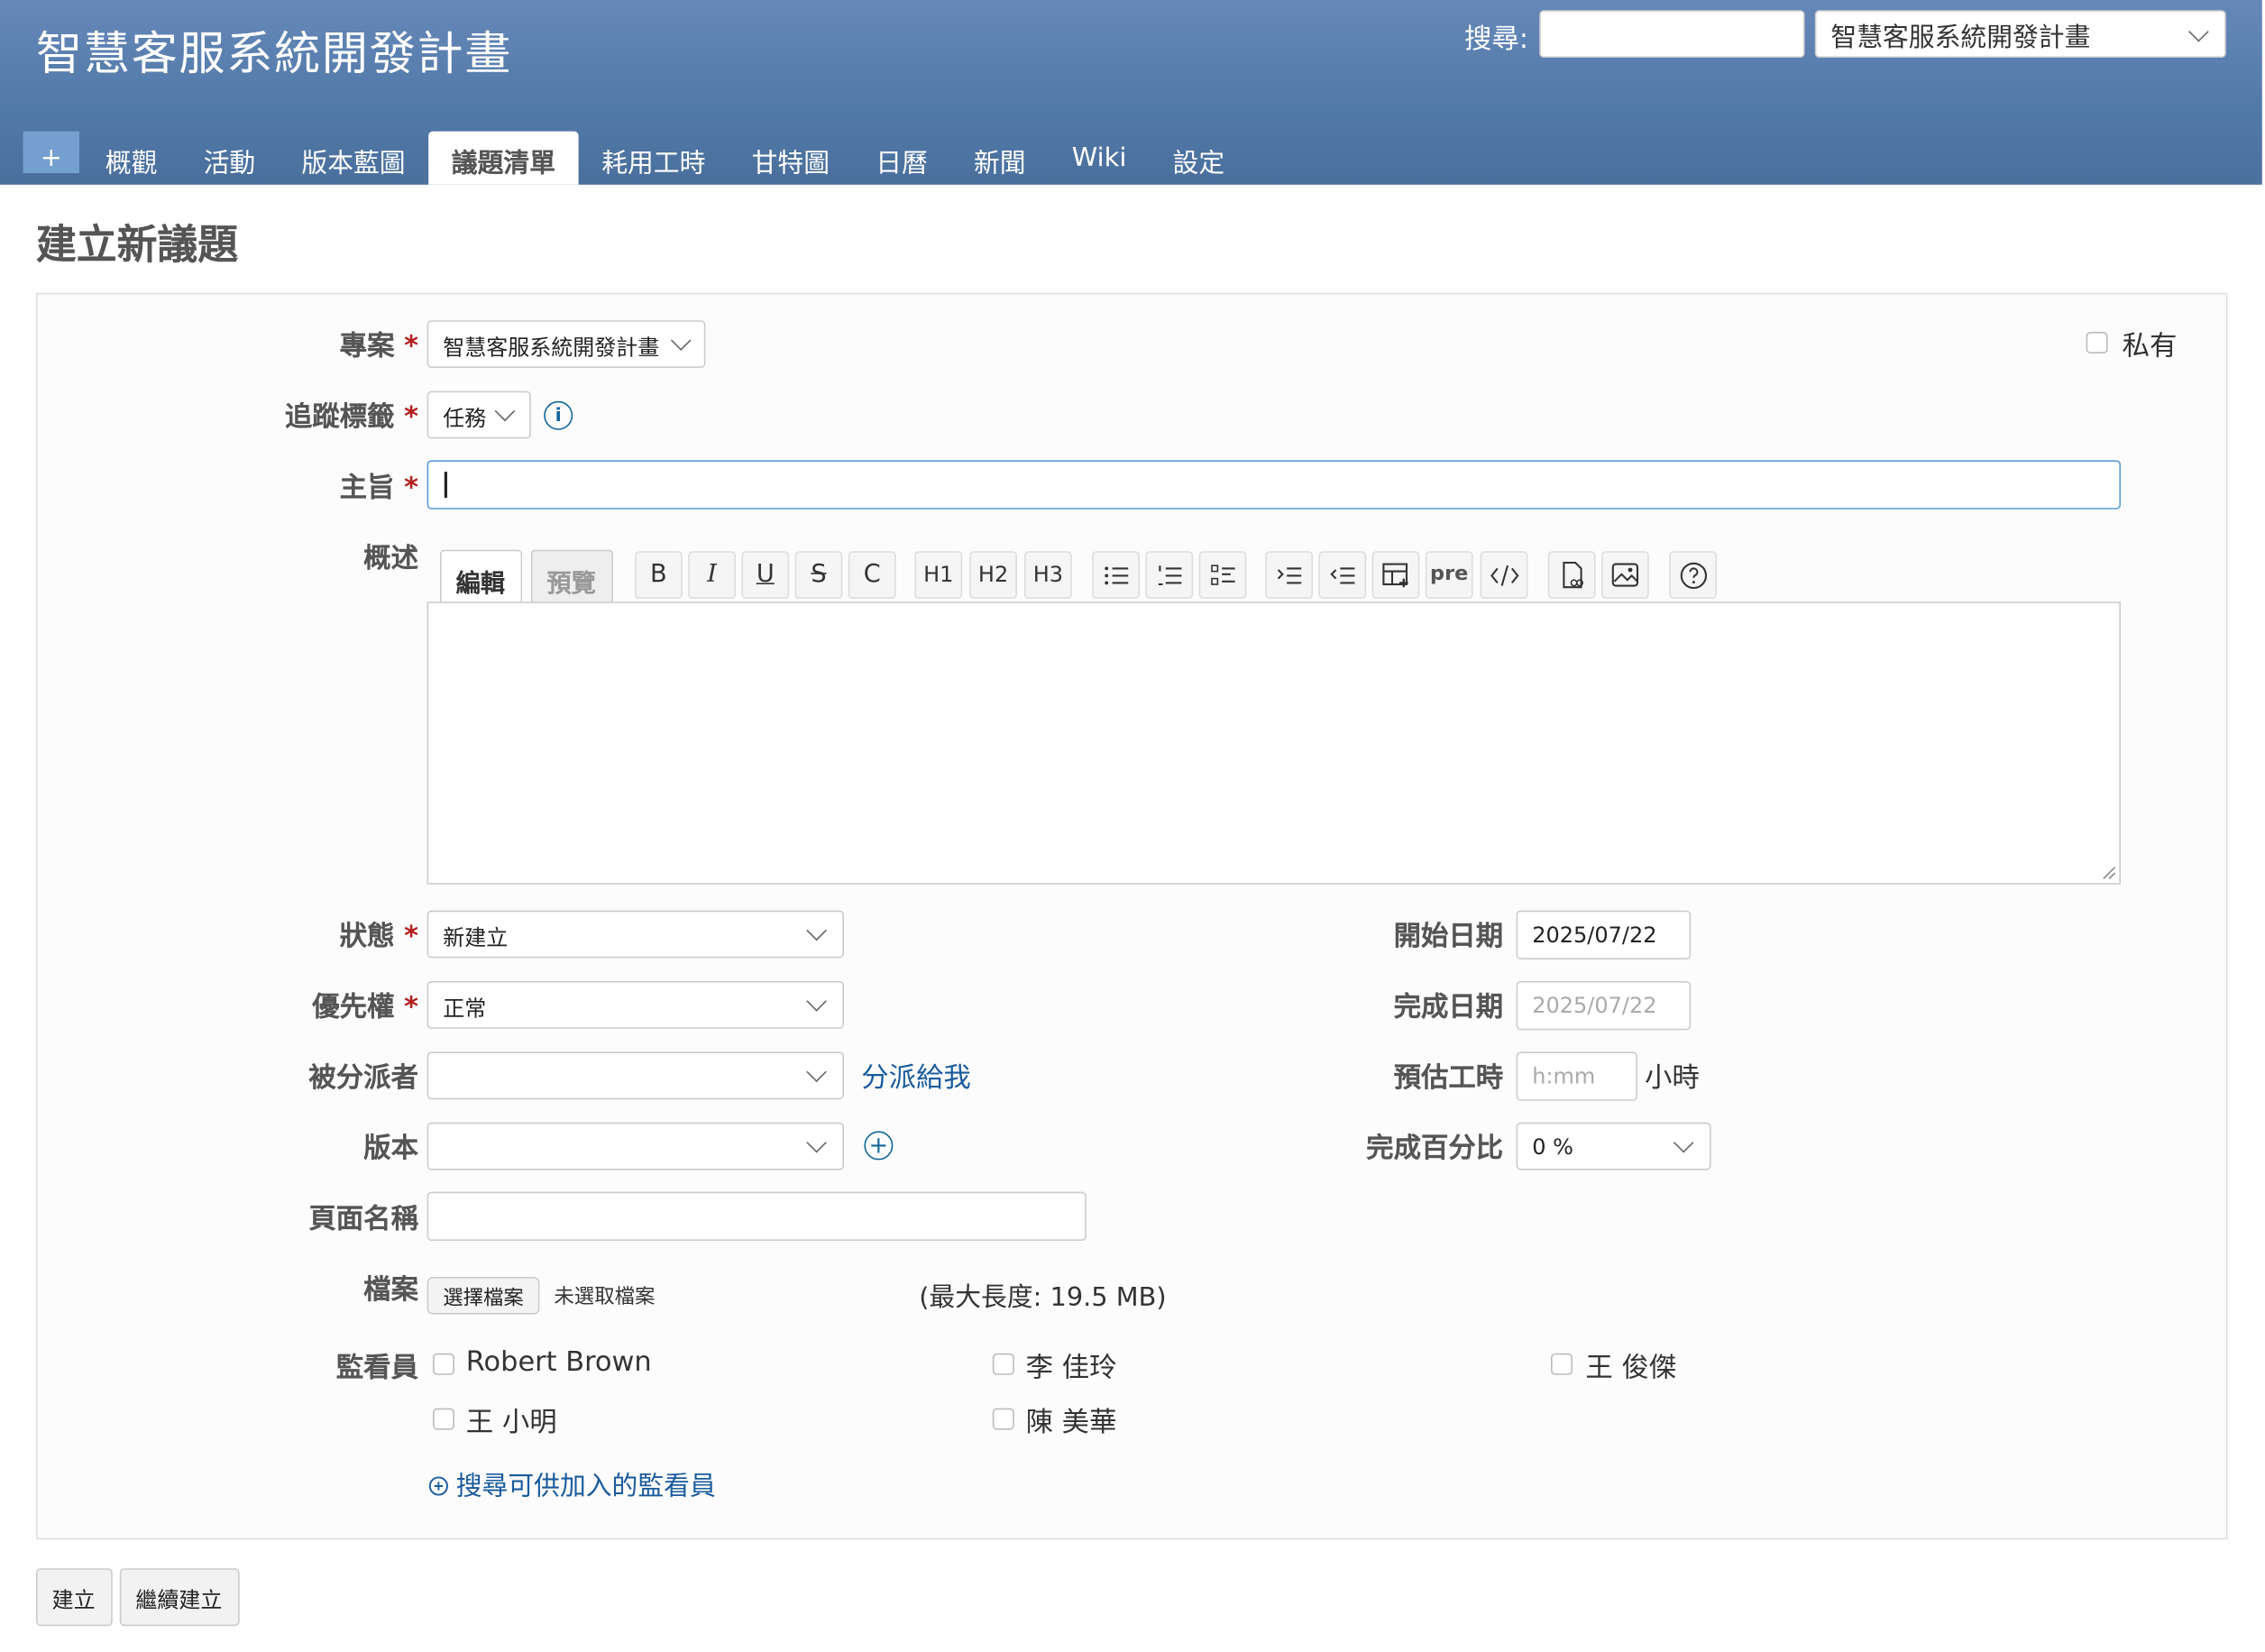 The image size is (2265, 1652). I want to click on table-icon, so click(1394, 575).